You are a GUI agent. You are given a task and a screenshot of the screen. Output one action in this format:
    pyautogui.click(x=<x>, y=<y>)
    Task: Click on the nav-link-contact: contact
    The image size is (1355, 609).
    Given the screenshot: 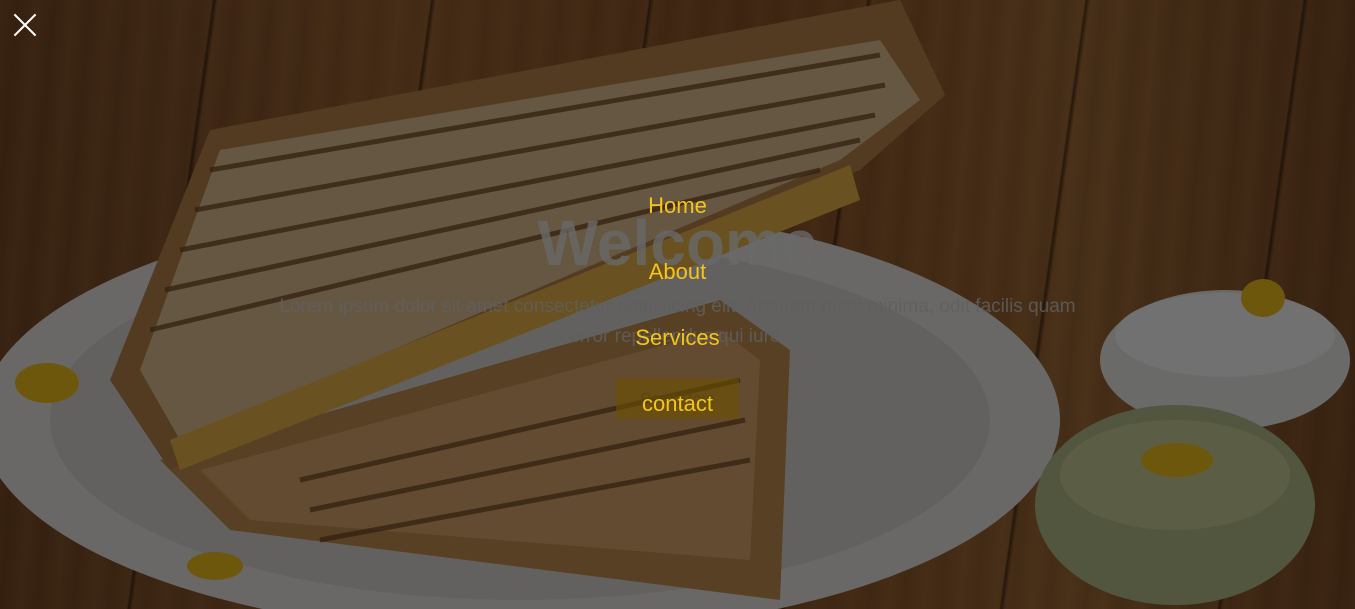 What is the action you would take?
    pyautogui.click(x=677, y=403)
    